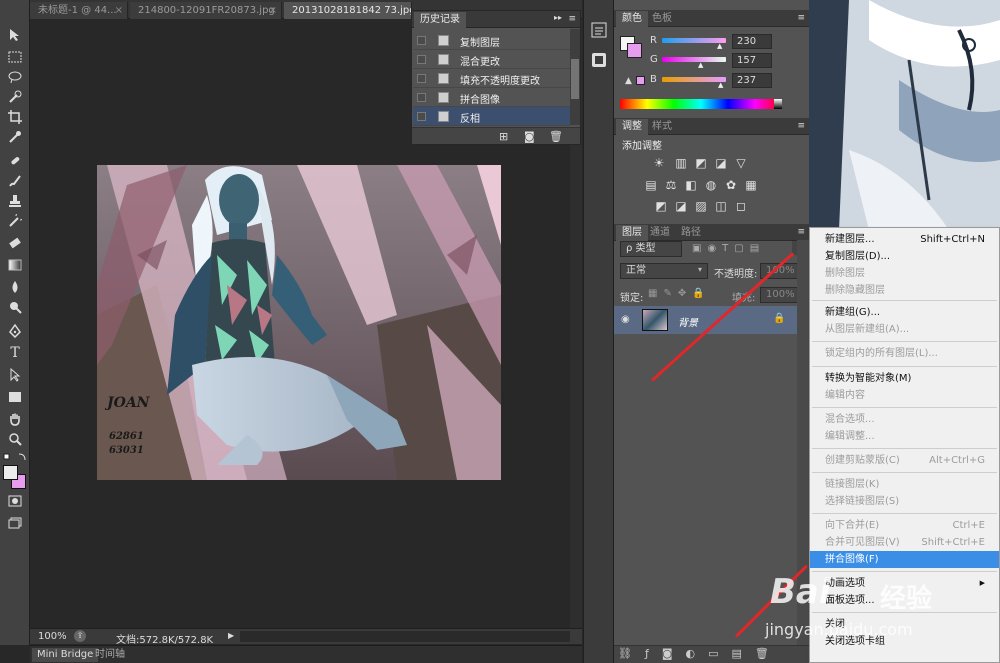 This screenshot has height=663, width=1000. Describe the element at coordinates (15, 457) in the screenshot. I see `swap-colors-icon` at that location.